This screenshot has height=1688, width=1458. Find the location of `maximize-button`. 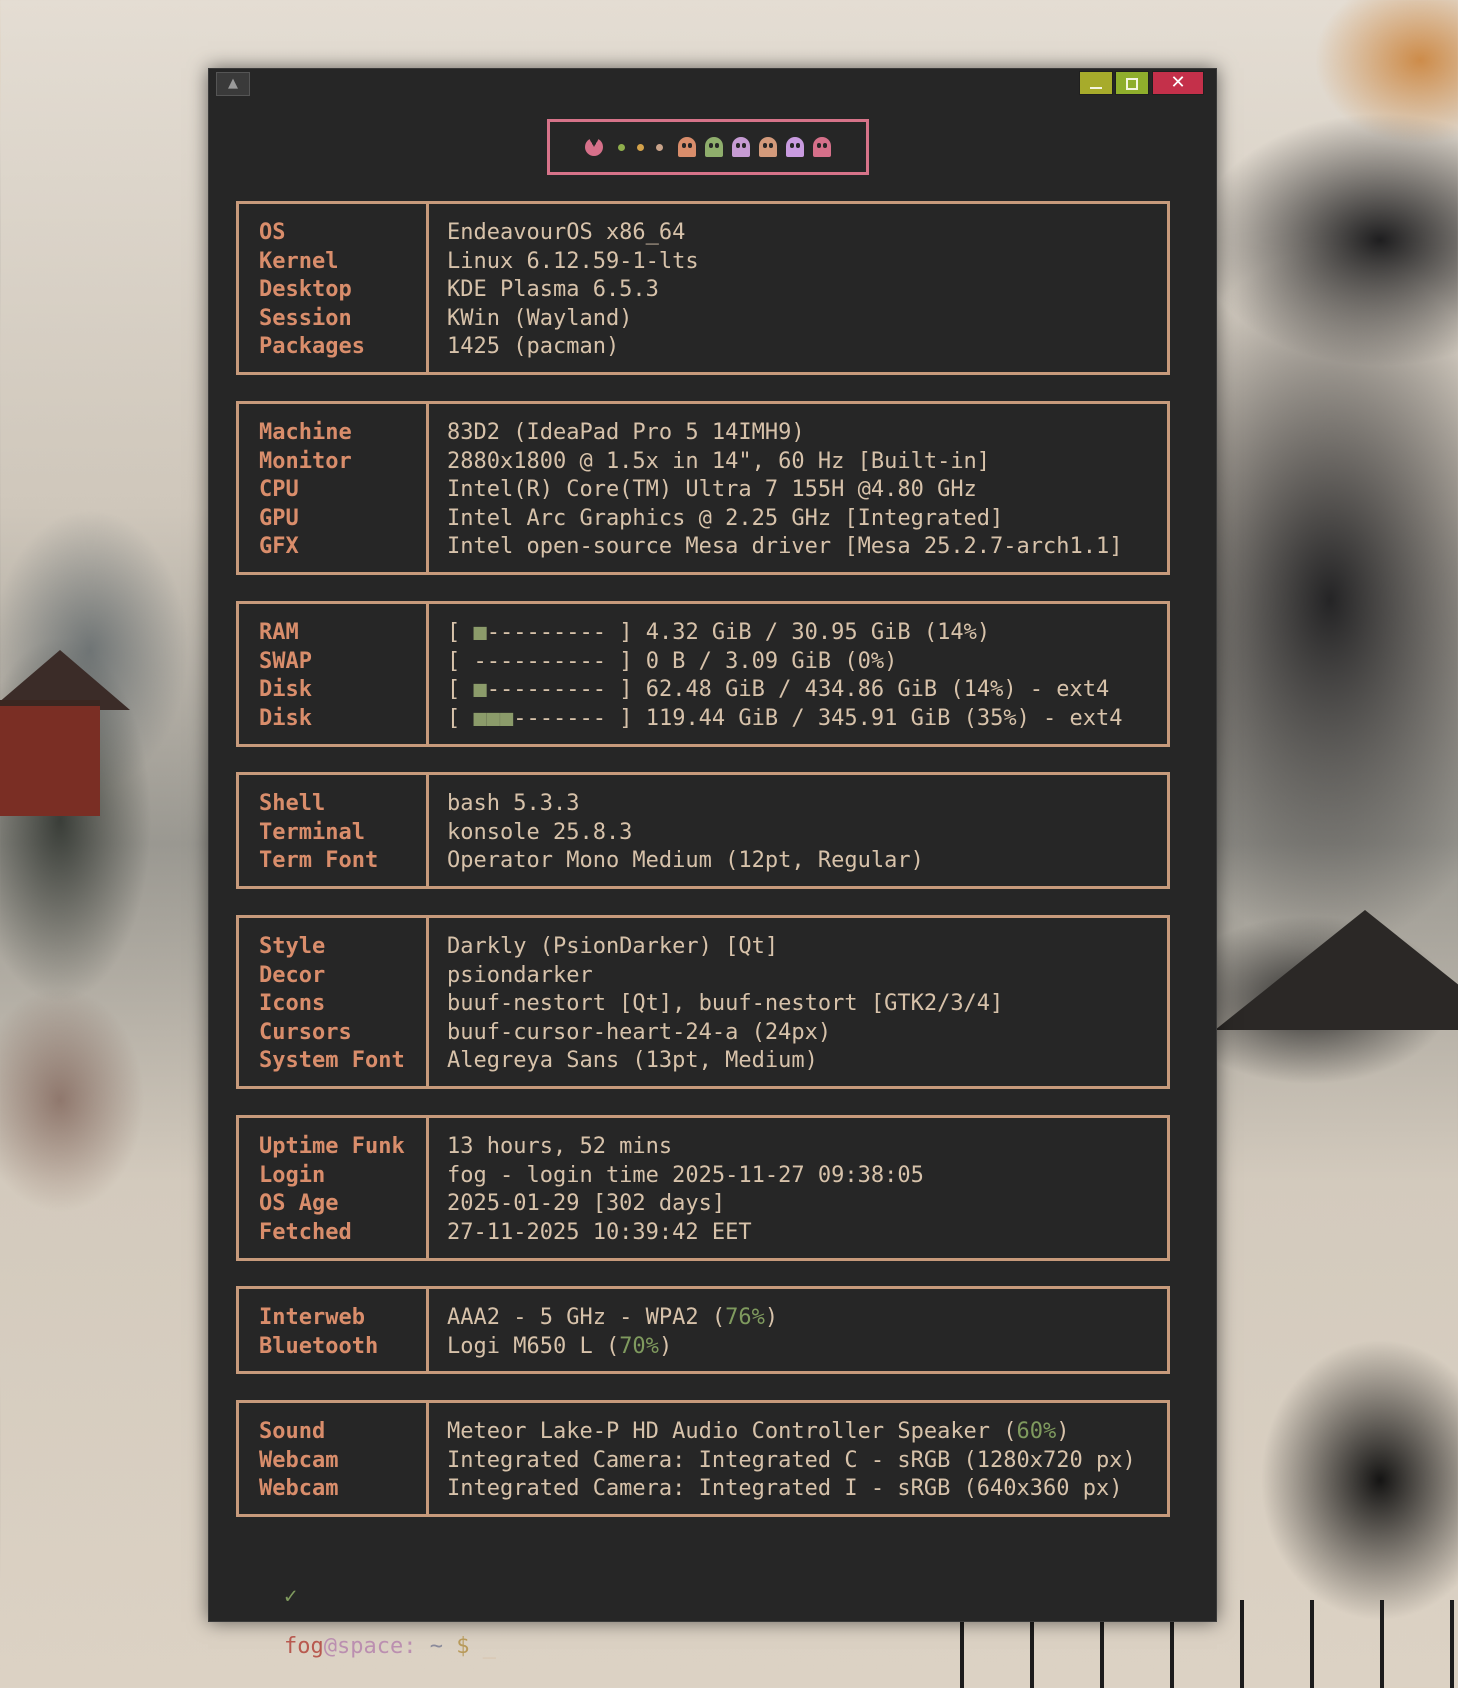

maximize-button is located at coordinates (1132, 83).